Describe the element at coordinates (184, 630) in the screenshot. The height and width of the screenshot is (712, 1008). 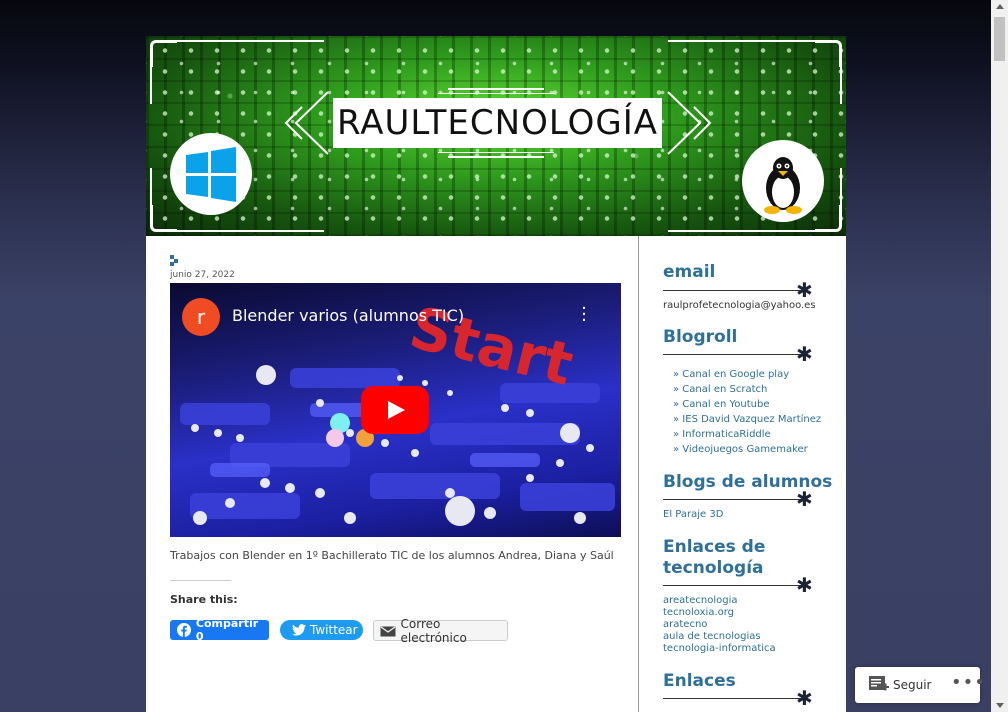
I see `facebook-icon` at that location.